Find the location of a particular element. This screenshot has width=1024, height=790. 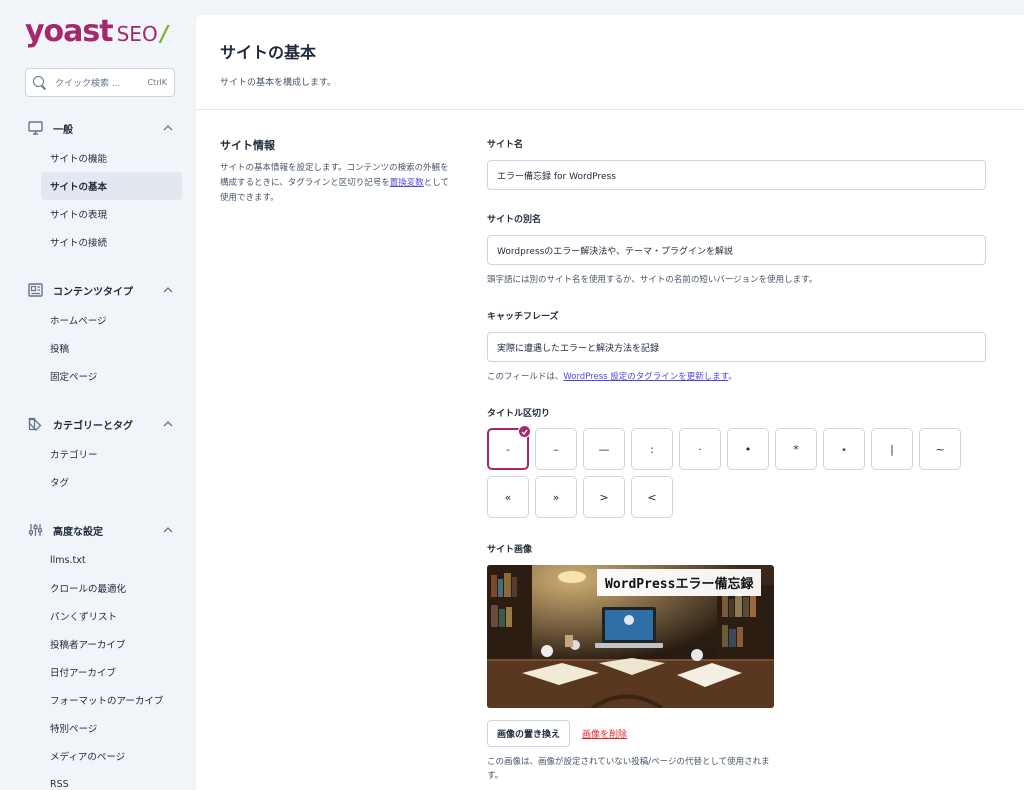

site-image-label: サイト画像 is located at coordinates (510, 550).